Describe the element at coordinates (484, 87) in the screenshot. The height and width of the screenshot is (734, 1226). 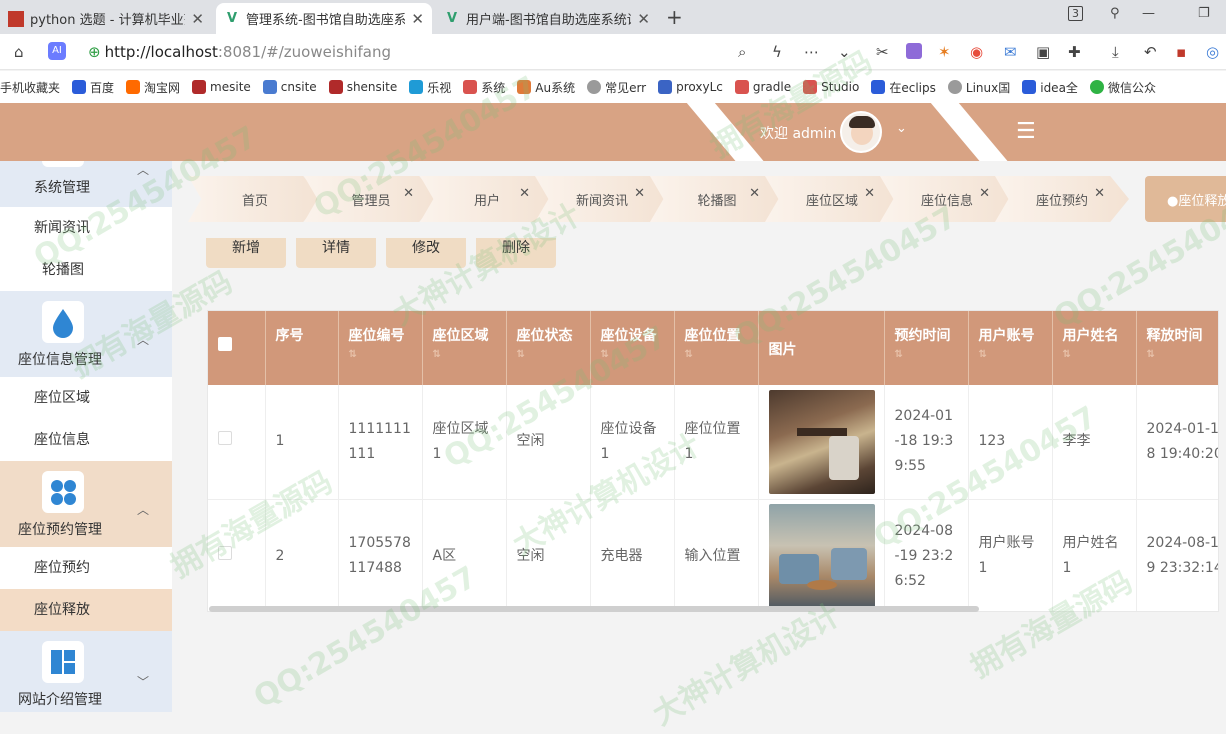
I see `bookmark-item: 系统` at that location.